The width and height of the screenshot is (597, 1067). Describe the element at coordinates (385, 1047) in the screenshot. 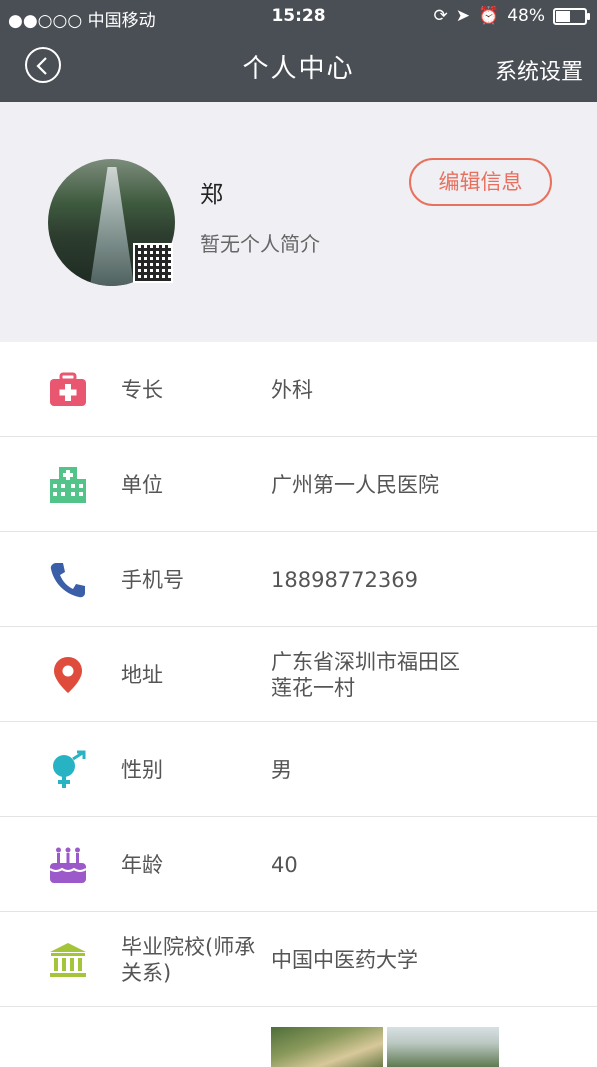

I see `photo-gallery` at that location.